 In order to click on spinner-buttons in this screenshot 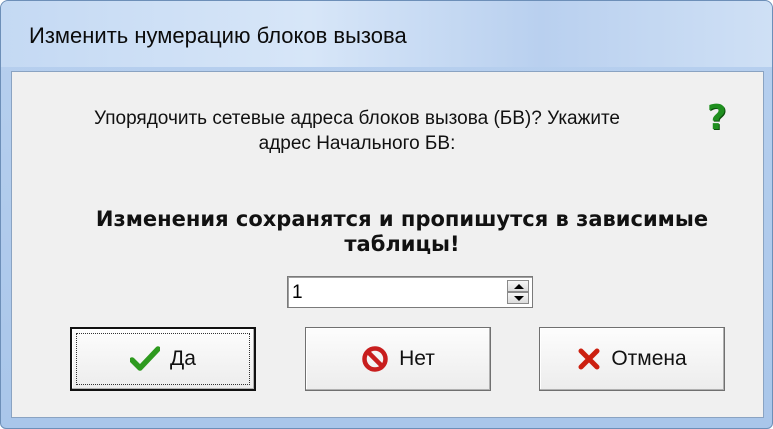, I will do `click(518, 292)`.